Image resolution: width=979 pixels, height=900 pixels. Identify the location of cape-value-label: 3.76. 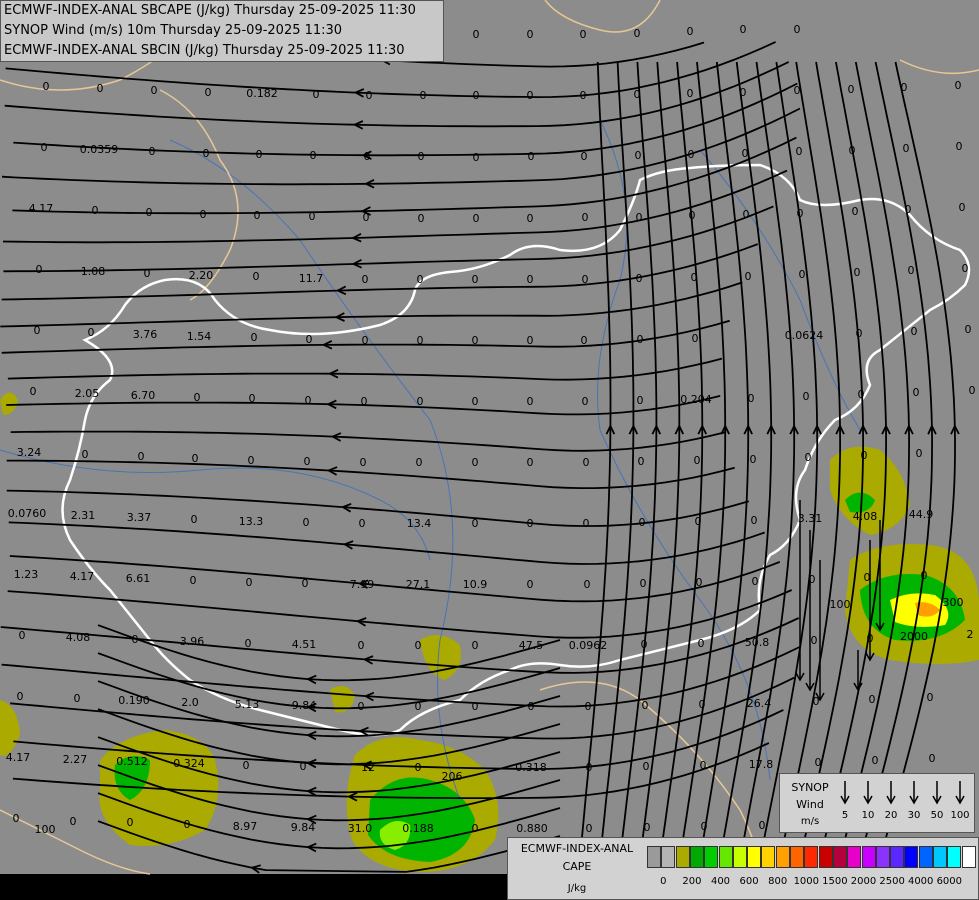
(145, 334).